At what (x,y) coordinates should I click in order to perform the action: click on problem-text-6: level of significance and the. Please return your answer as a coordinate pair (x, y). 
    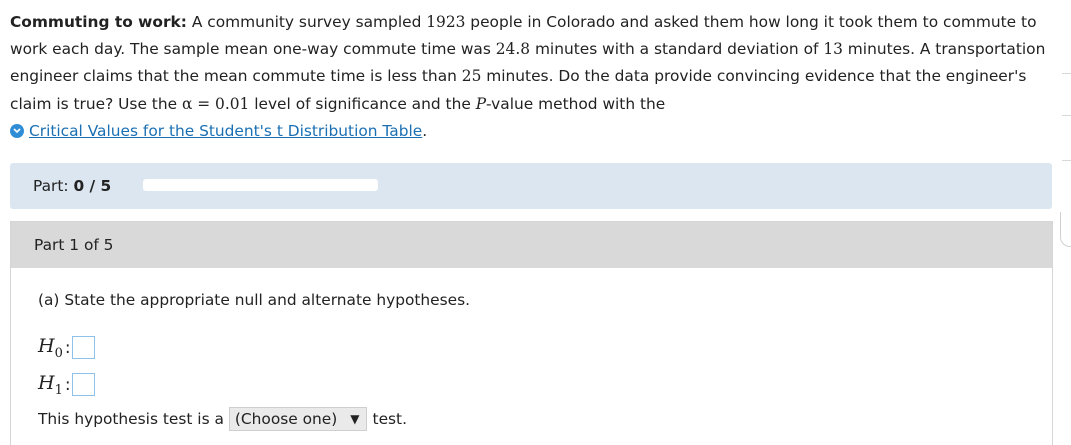
    Looking at the image, I should click on (362, 103).